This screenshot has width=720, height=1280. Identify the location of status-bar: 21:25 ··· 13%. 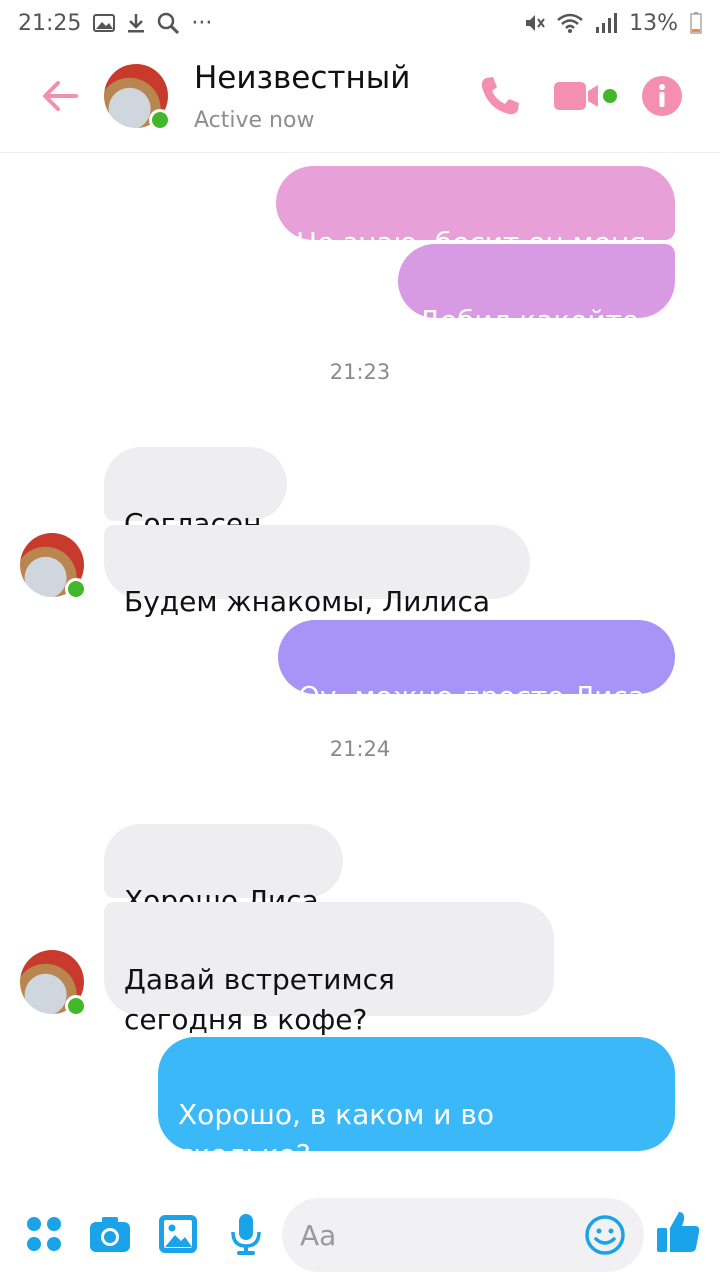
(360, 23).